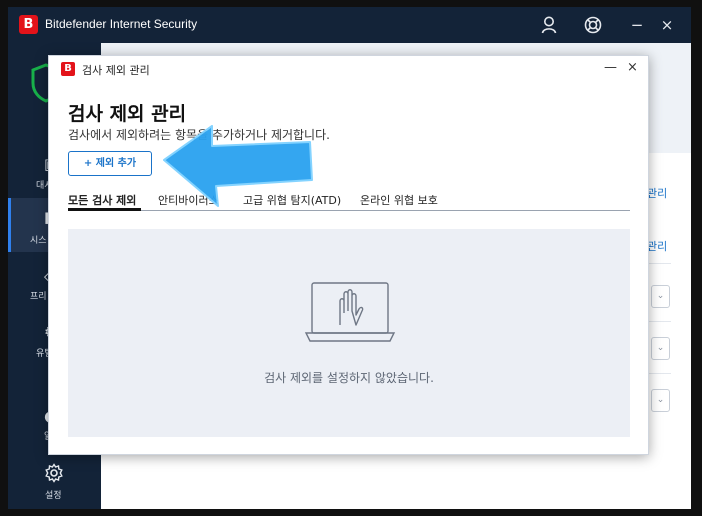 The height and width of the screenshot is (516, 702). I want to click on dialog-minimize-button: —, so click(610, 67).